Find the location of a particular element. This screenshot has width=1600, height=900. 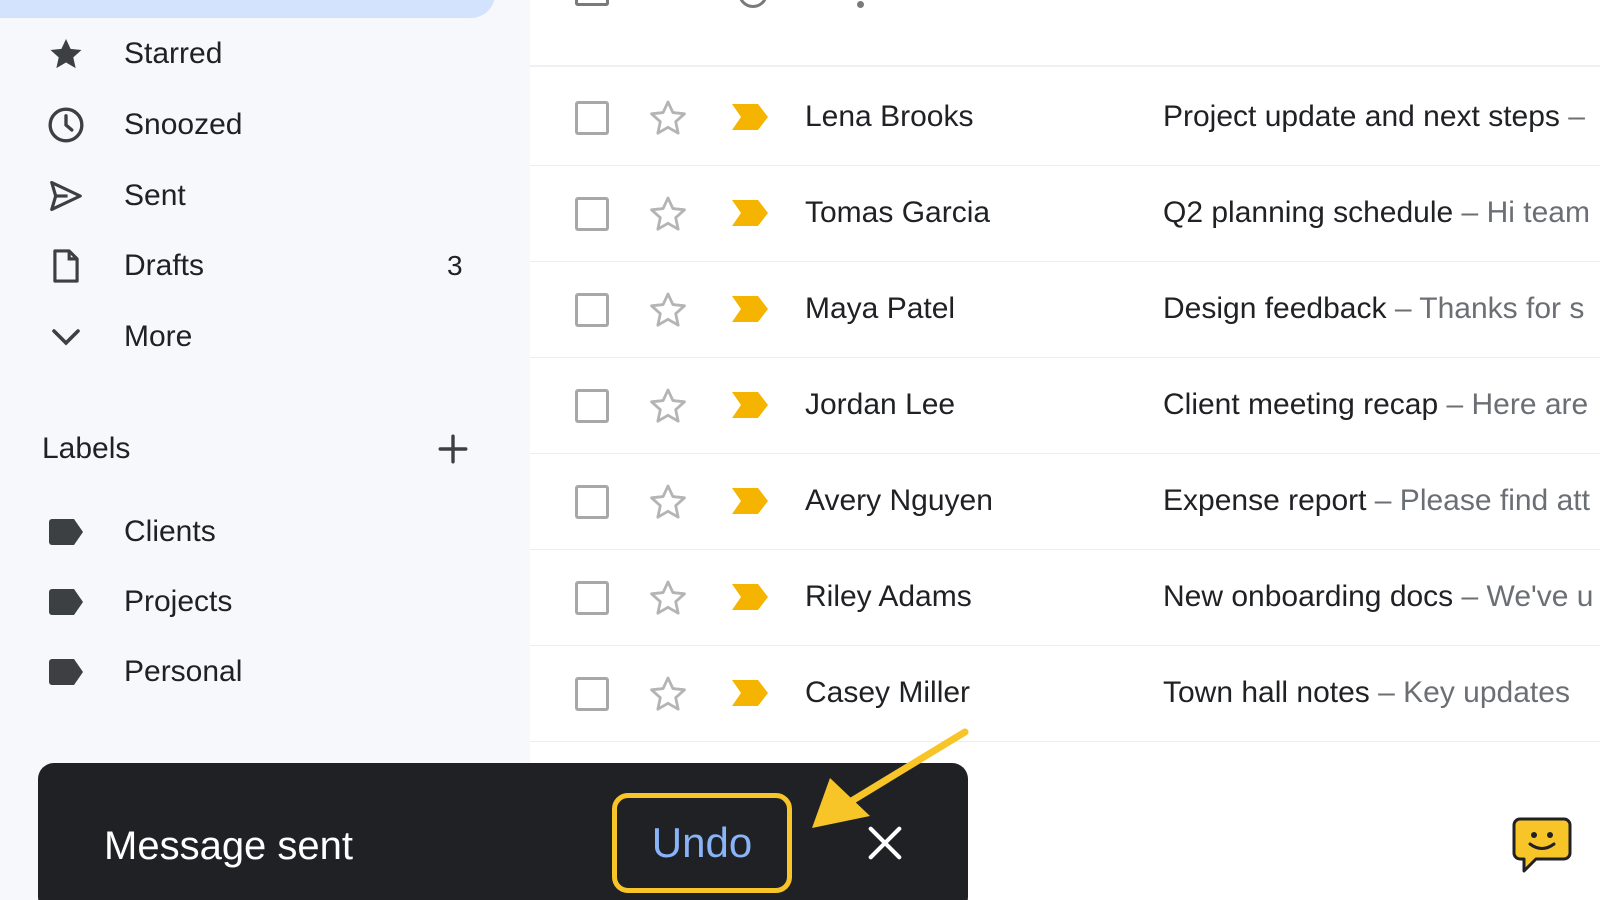

email-snippet: – Here are is located at coordinates (1513, 404).